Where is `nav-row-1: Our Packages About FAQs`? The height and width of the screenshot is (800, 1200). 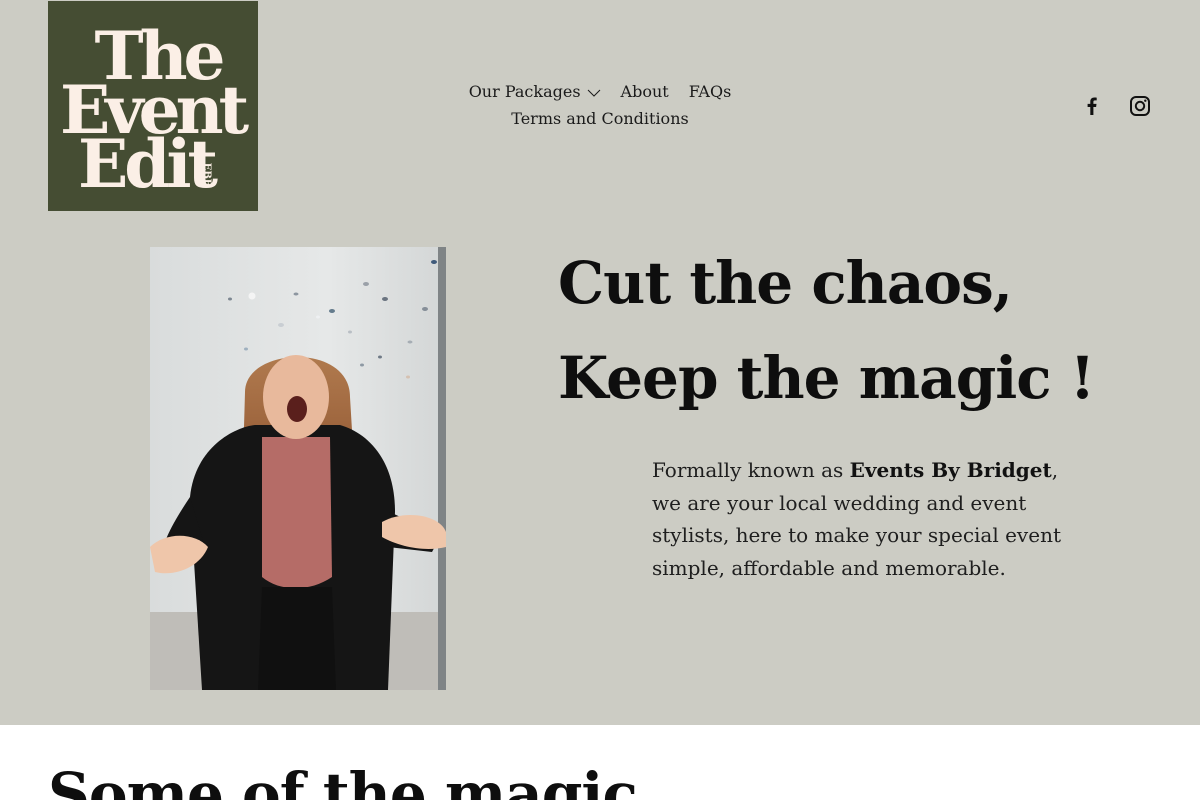 nav-row-1: Our Packages About FAQs is located at coordinates (600, 91).